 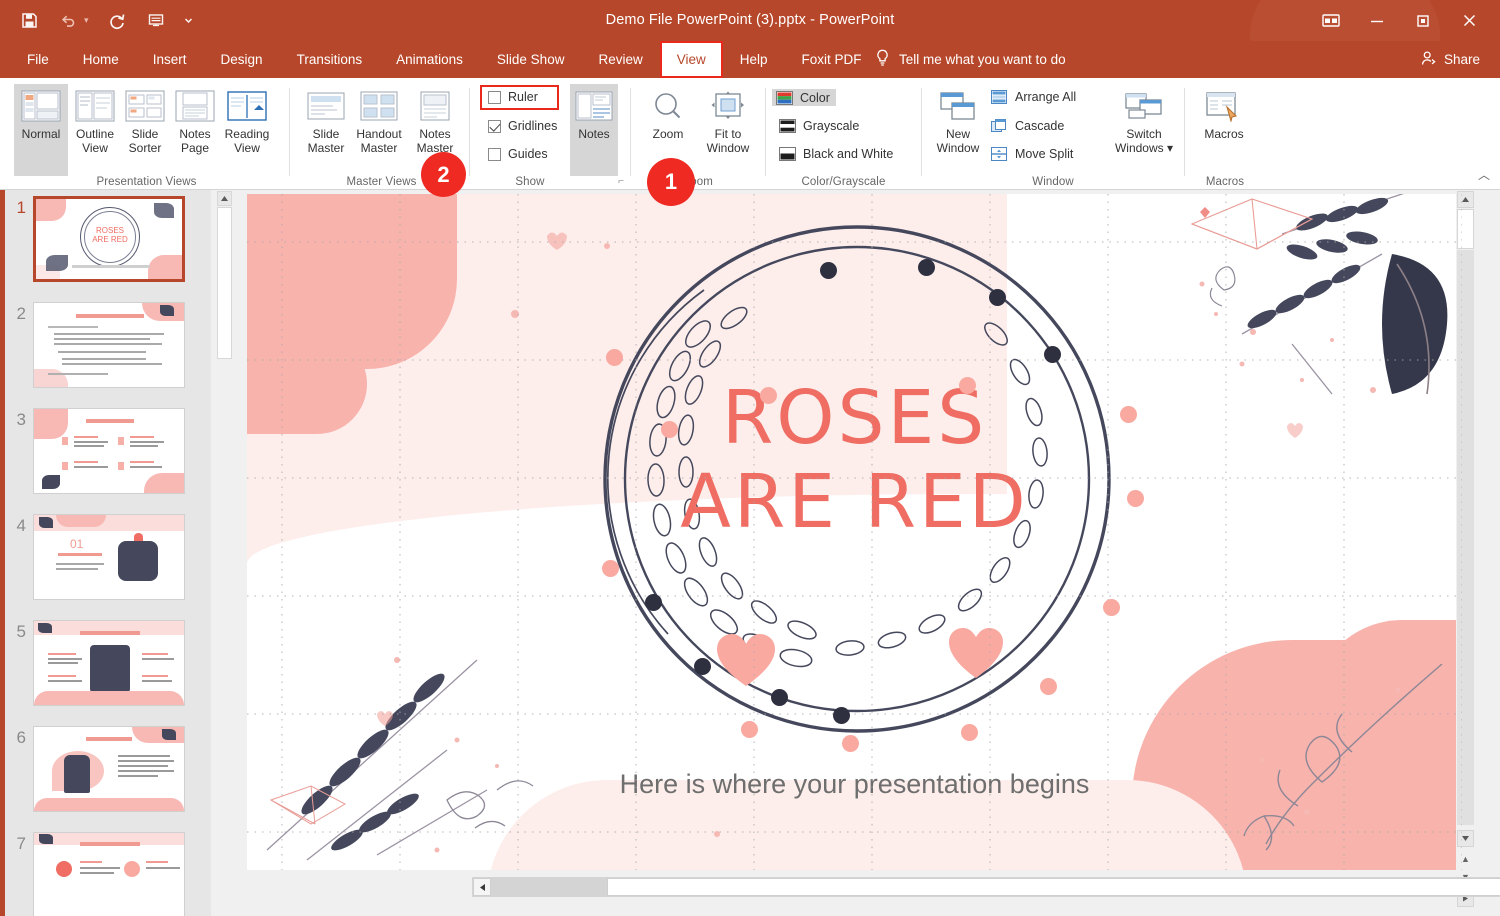 I want to click on tab-design: Design, so click(x=242, y=59).